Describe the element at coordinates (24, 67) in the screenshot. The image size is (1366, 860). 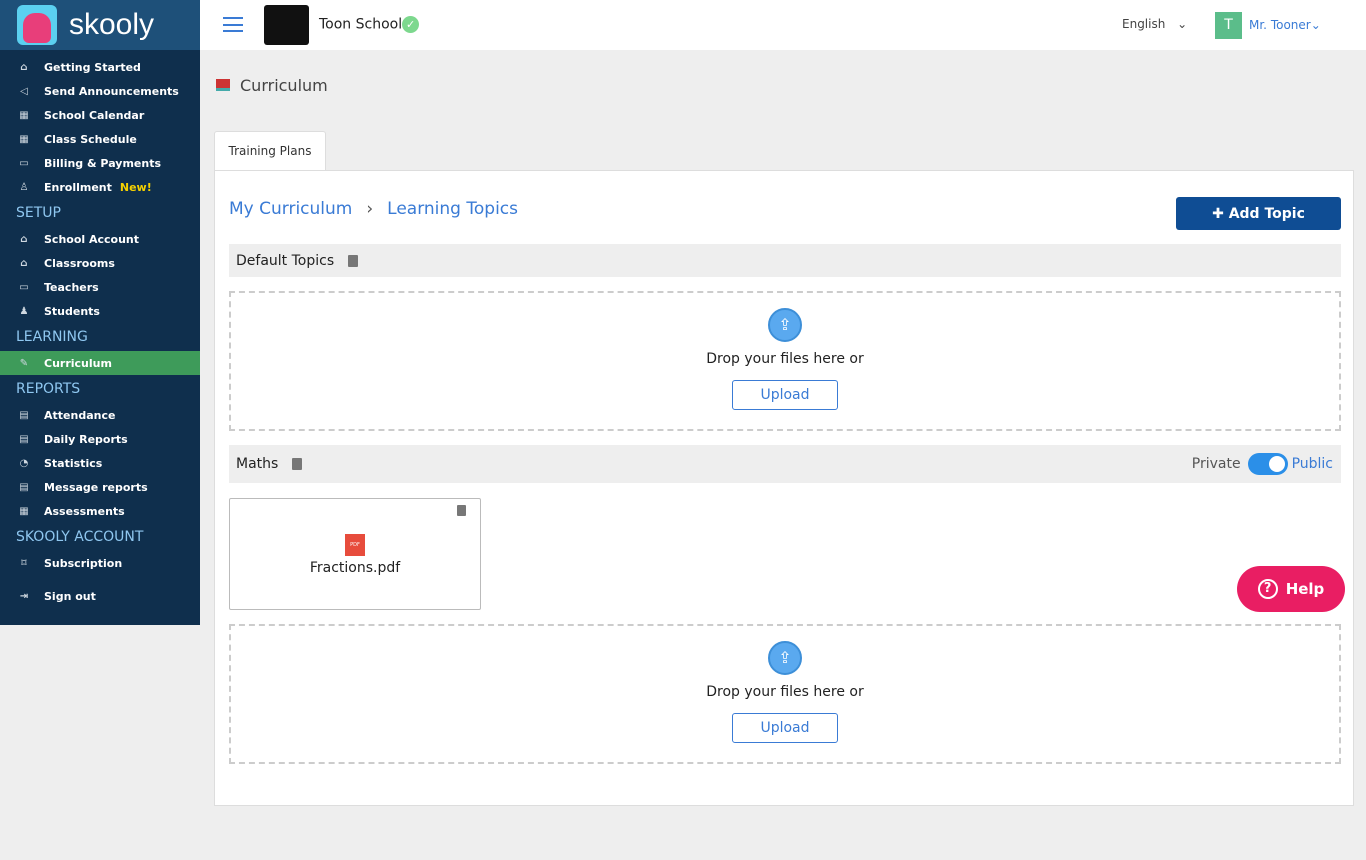
I see `home-icon: ⌂` at that location.